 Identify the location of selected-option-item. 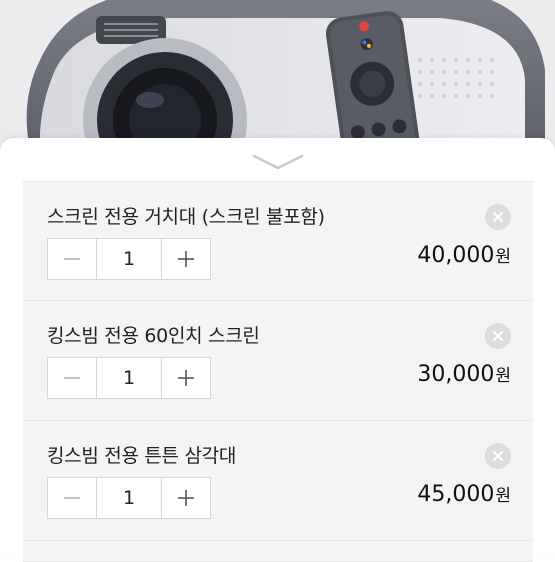
(278, 551).